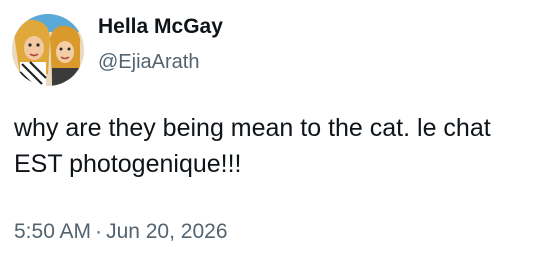 This screenshot has width=538, height=264. What do you see at coordinates (52, 231) in the screenshot?
I see `tweet-time: 5:50 AM` at bounding box center [52, 231].